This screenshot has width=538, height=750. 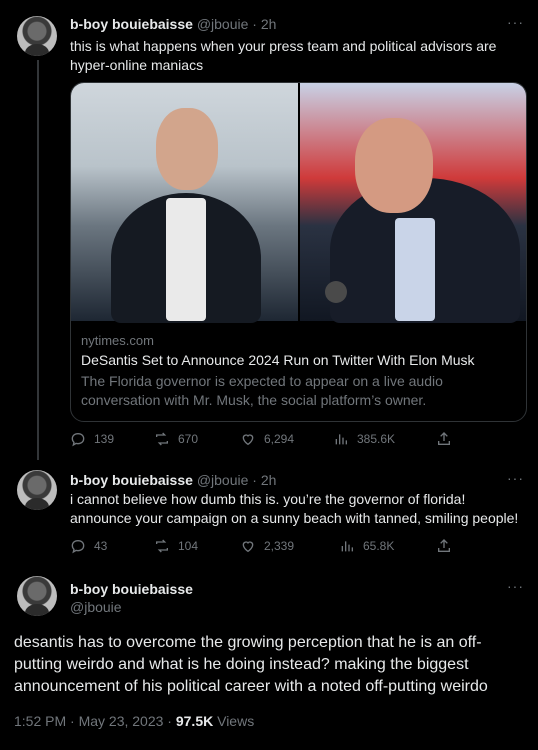 What do you see at coordinates (117, 340) in the screenshot?
I see `card-domain: nytimes.com` at bounding box center [117, 340].